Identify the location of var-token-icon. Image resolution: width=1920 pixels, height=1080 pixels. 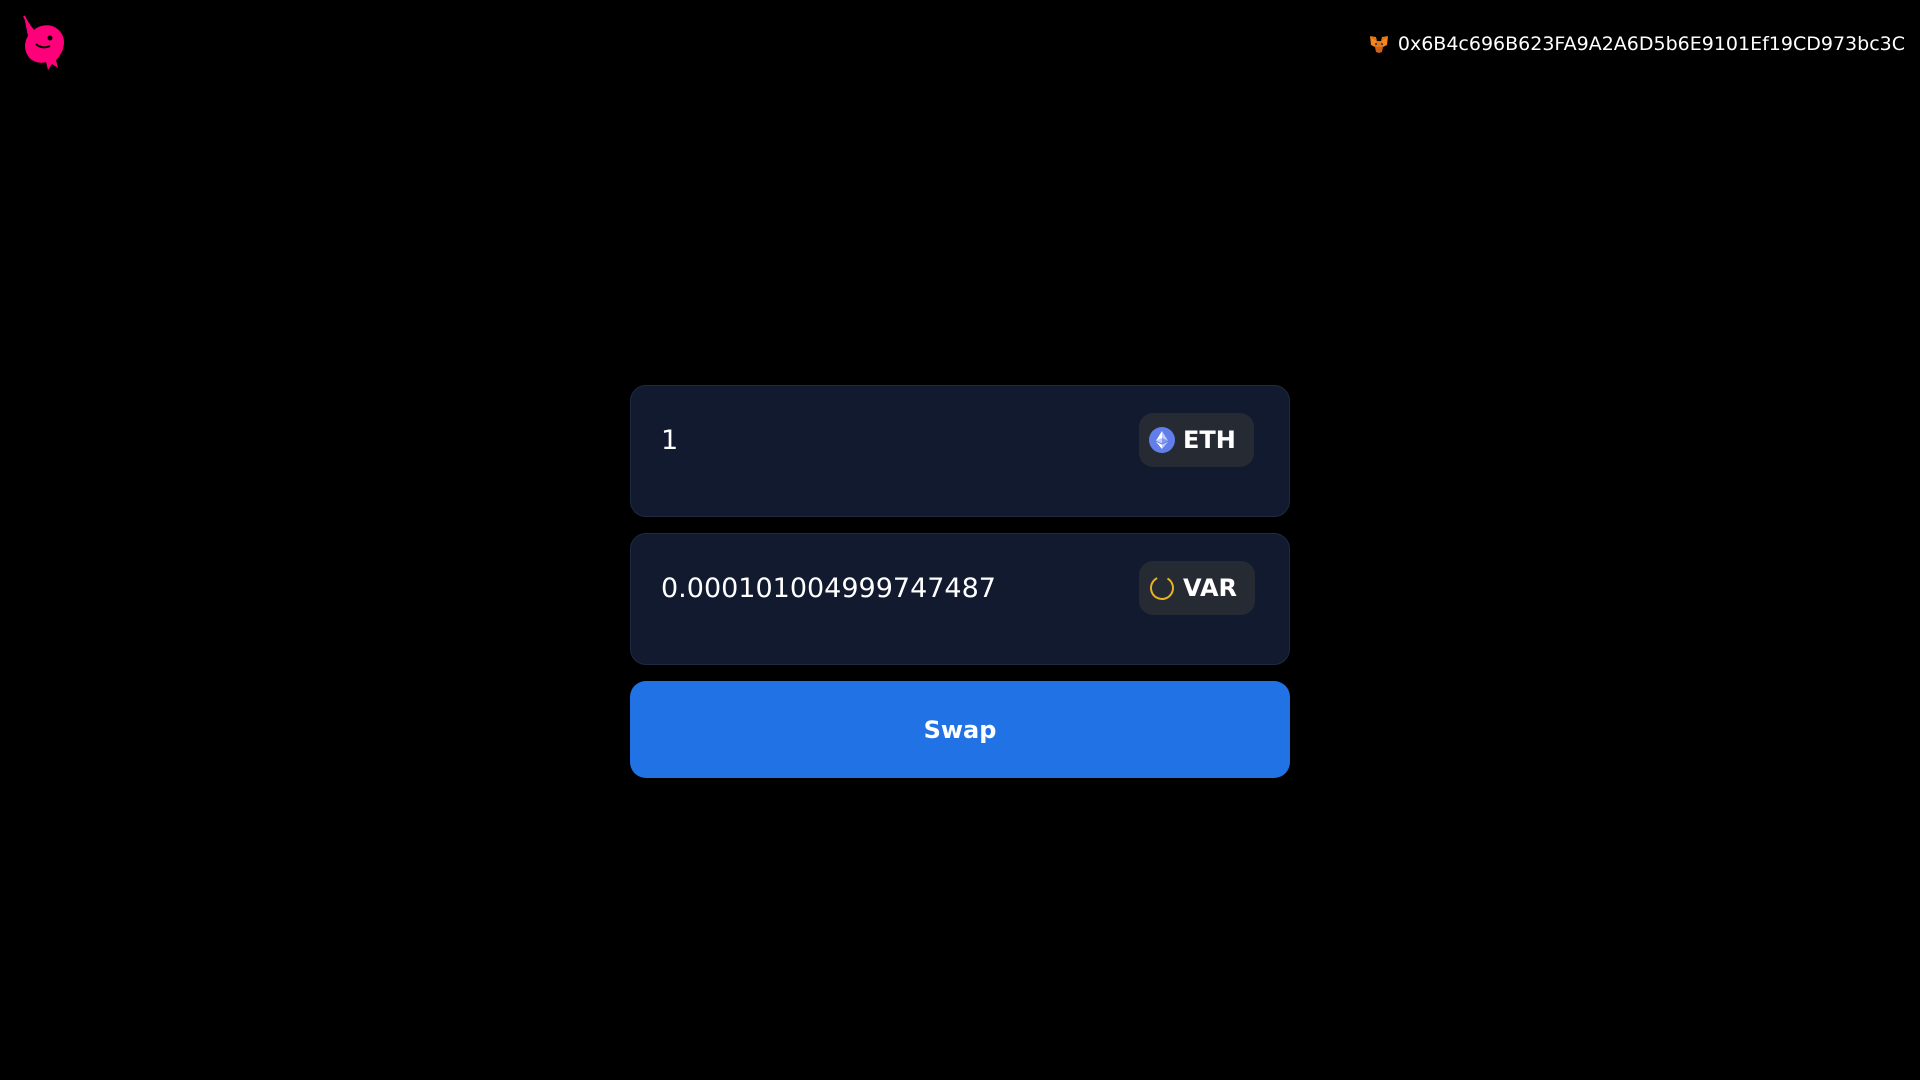
(1162, 588).